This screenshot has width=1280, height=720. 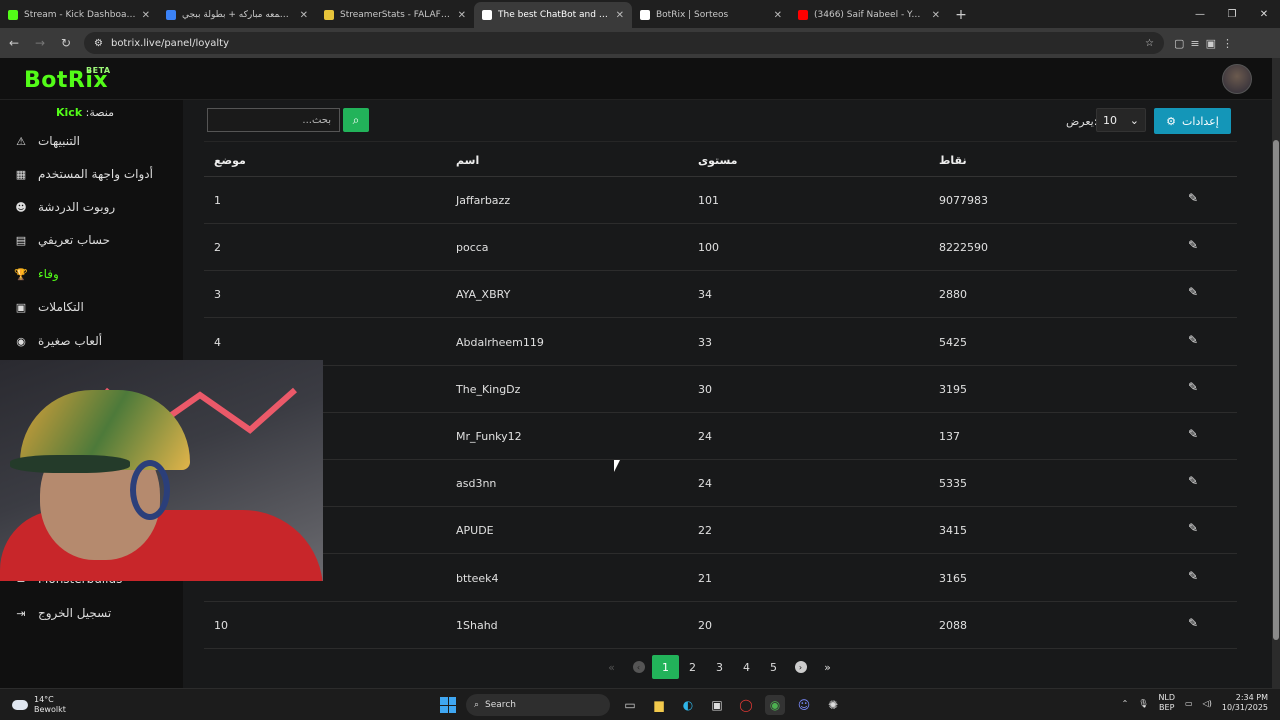 What do you see at coordinates (67, 79) in the screenshot?
I see `botrix-logo: BotRix BETA` at bounding box center [67, 79].